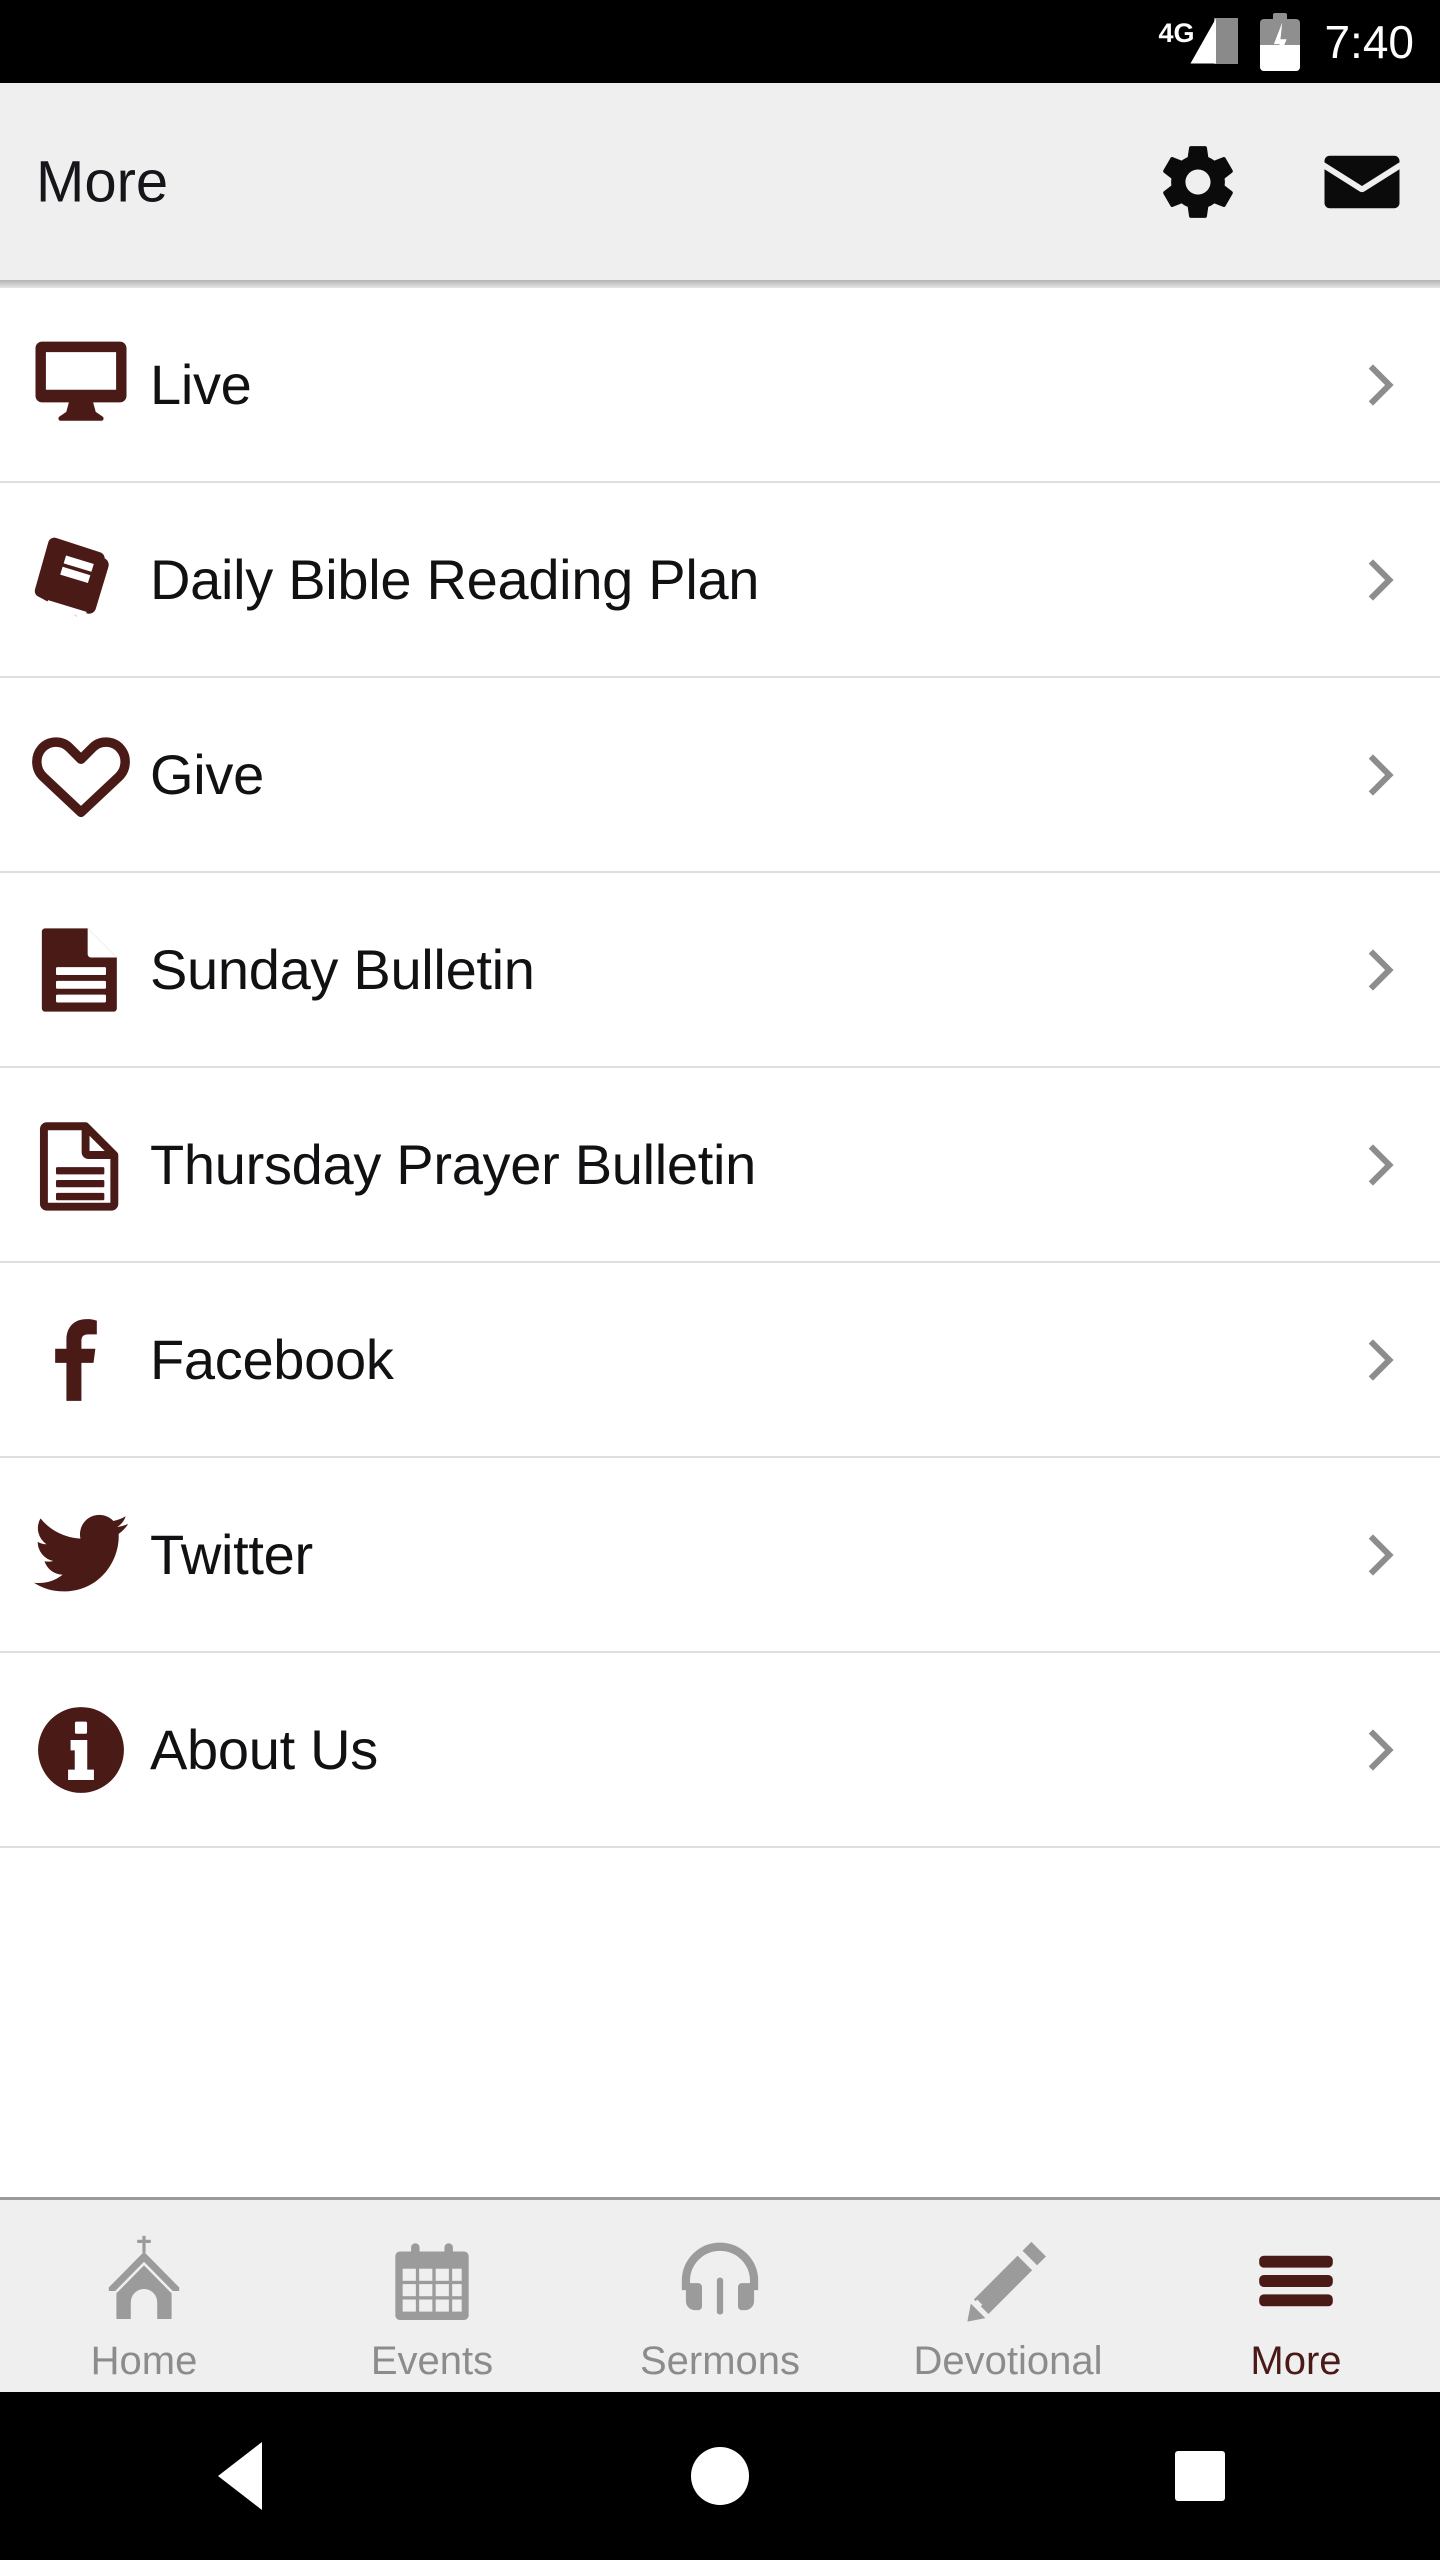 The height and width of the screenshot is (2560, 1440). What do you see at coordinates (1008, 2361) in the screenshot?
I see `tab-label: Devotional` at bounding box center [1008, 2361].